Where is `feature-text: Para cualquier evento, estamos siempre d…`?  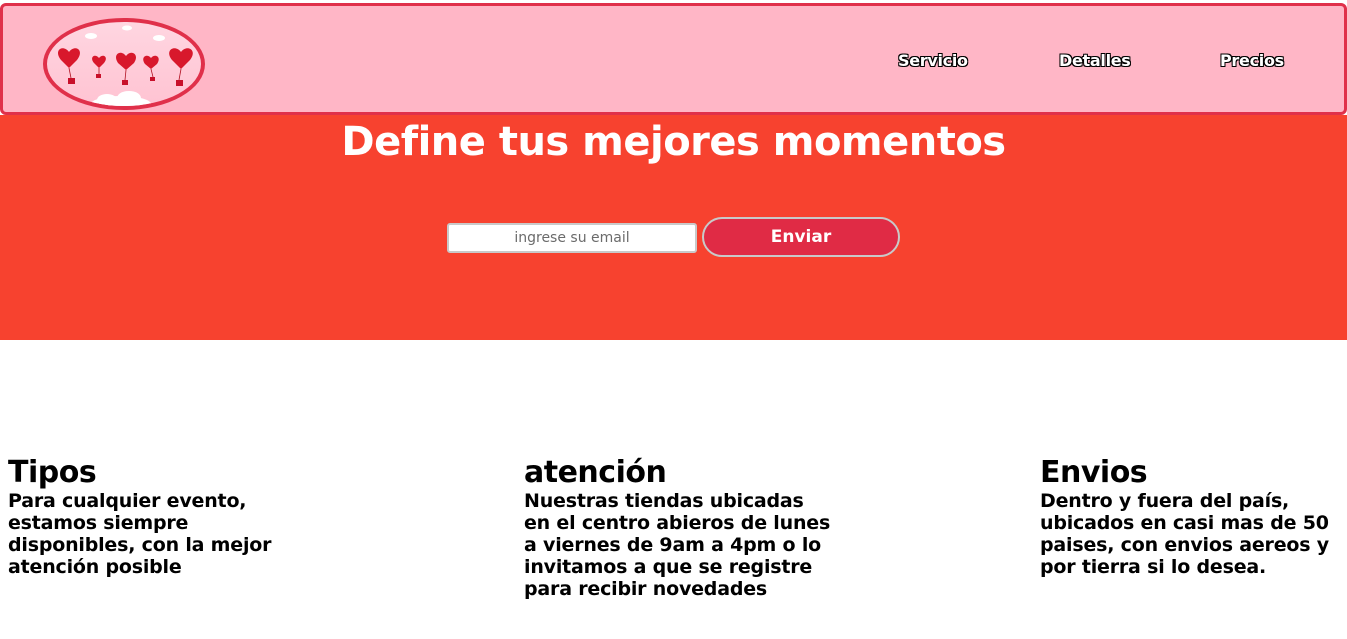
feature-text: Para cualquier evento, estamos siempre d… is located at coordinates (140, 534).